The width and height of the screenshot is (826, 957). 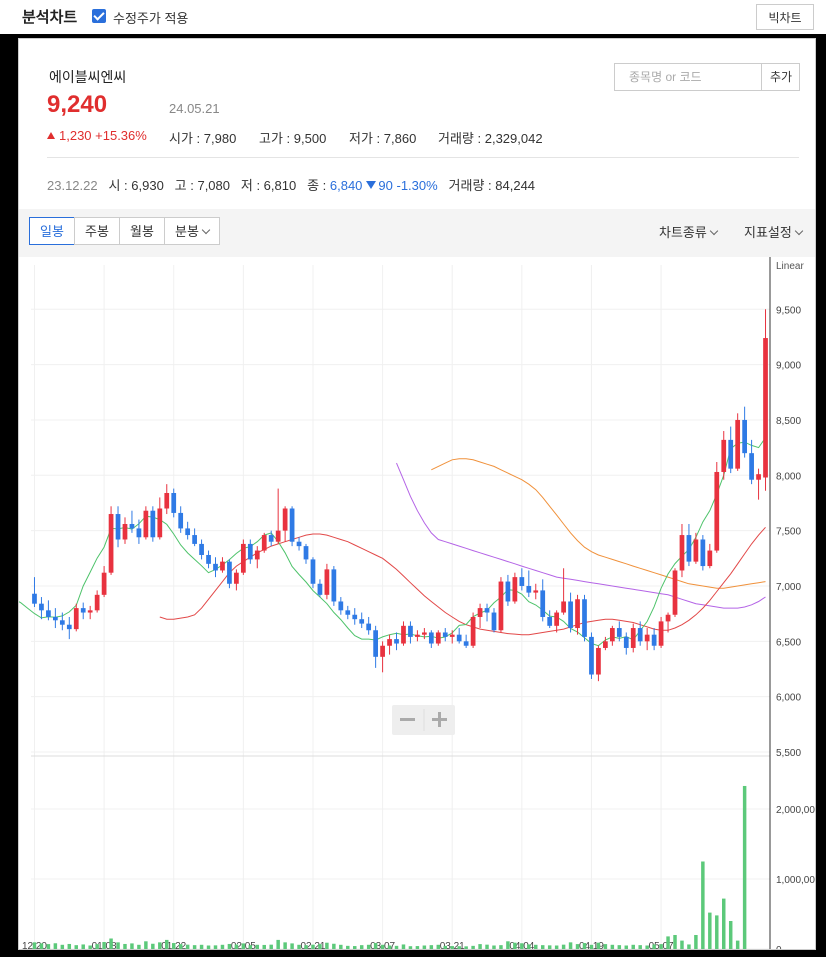 What do you see at coordinates (114, 185) in the screenshot?
I see `prev-open-label: 시` at bounding box center [114, 185].